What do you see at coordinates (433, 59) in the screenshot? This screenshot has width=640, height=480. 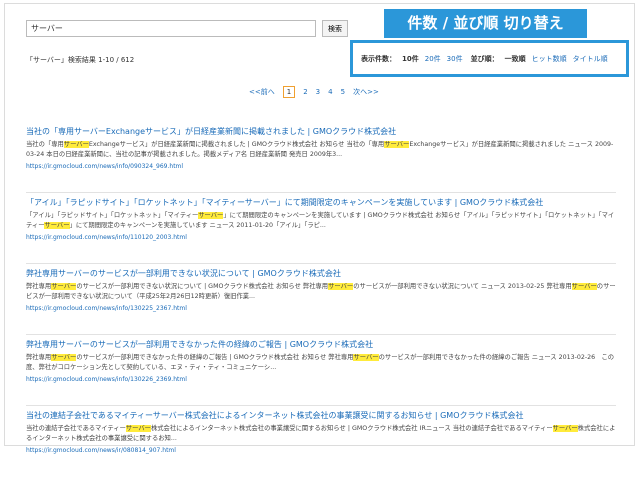 I see `count-option-20: 20件` at bounding box center [433, 59].